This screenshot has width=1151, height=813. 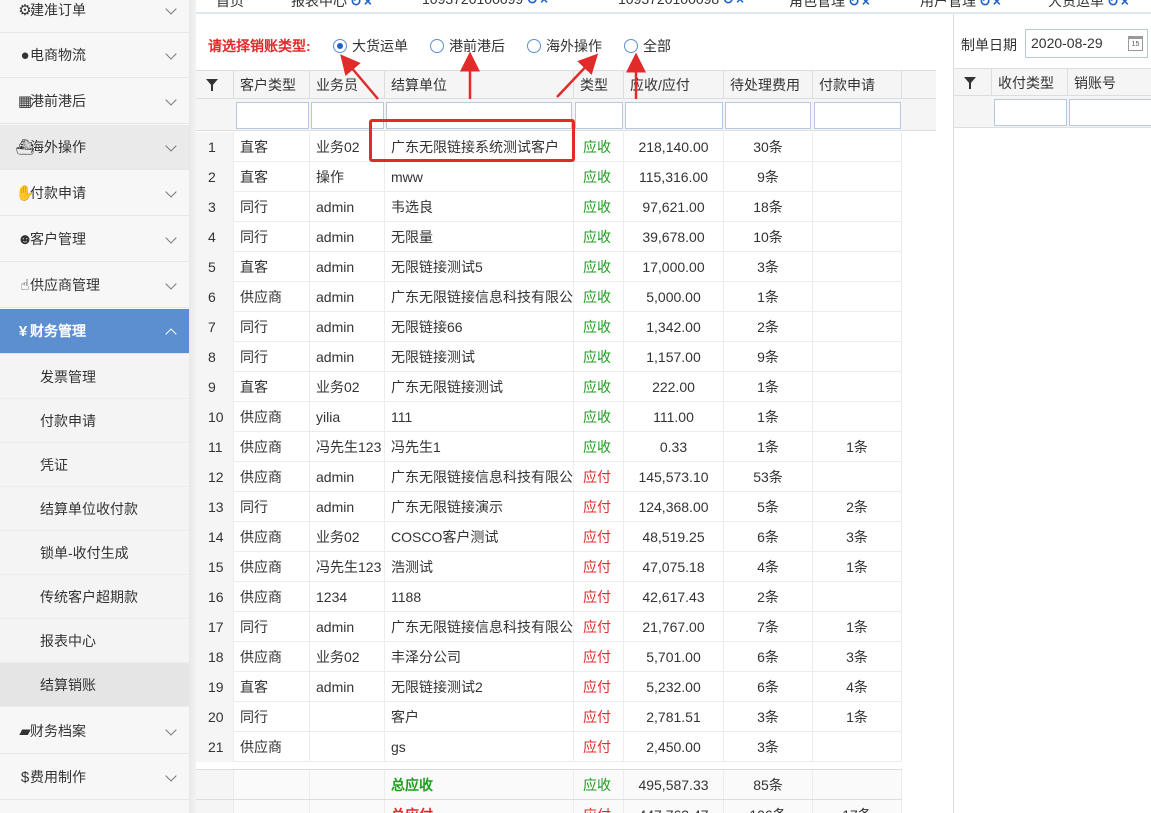 What do you see at coordinates (681, 4) in the screenshot?
I see `tab-bill-2: 1093720100098↻×` at bounding box center [681, 4].